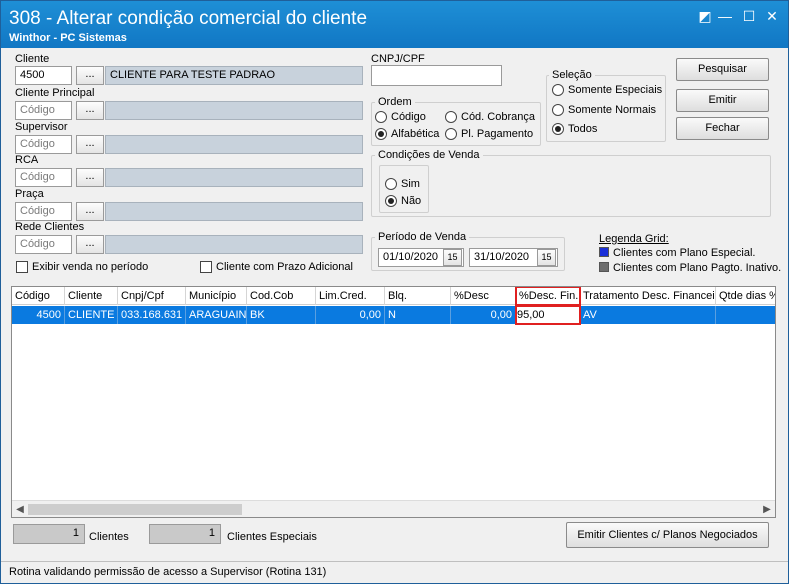  Describe the element at coordinates (572, 75) in the screenshot. I see `selecao-title: Seleção` at that location.